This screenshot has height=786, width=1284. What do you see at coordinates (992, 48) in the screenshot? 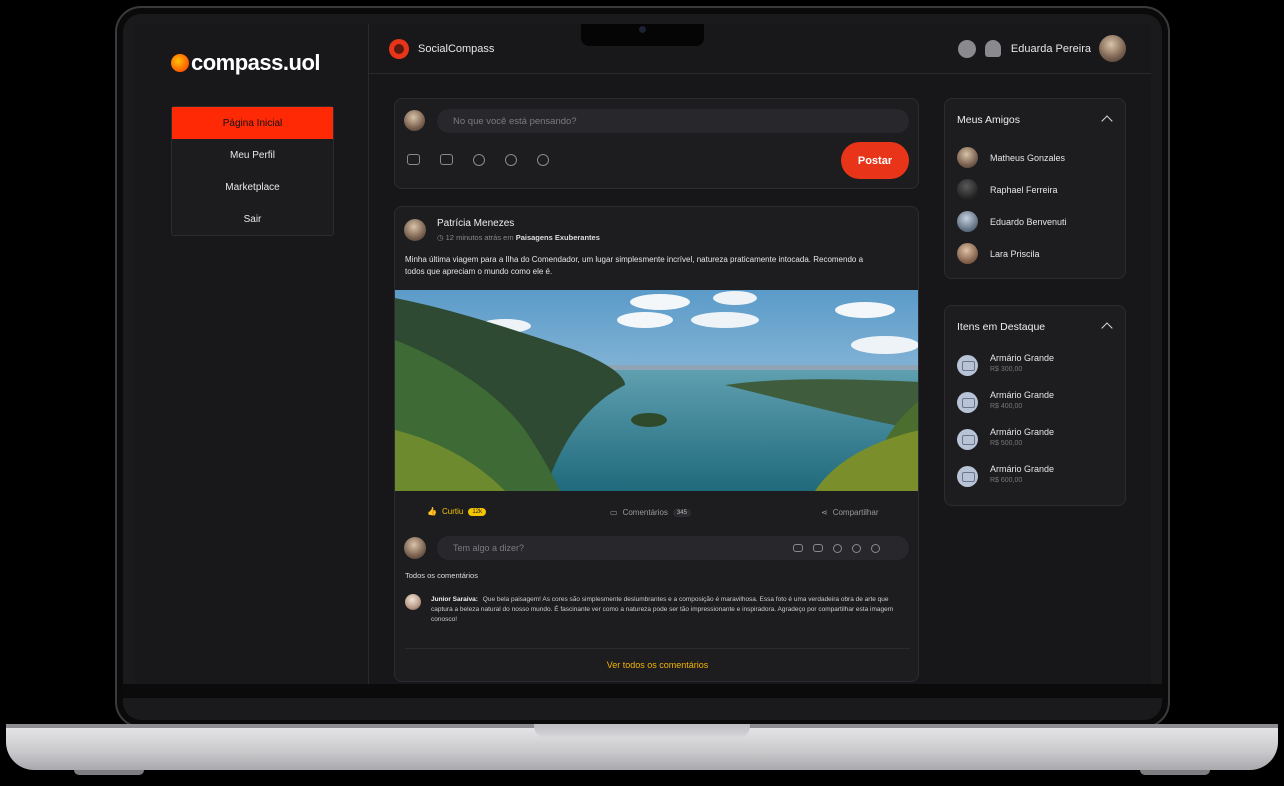
I see `bell-icon` at bounding box center [992, 48].